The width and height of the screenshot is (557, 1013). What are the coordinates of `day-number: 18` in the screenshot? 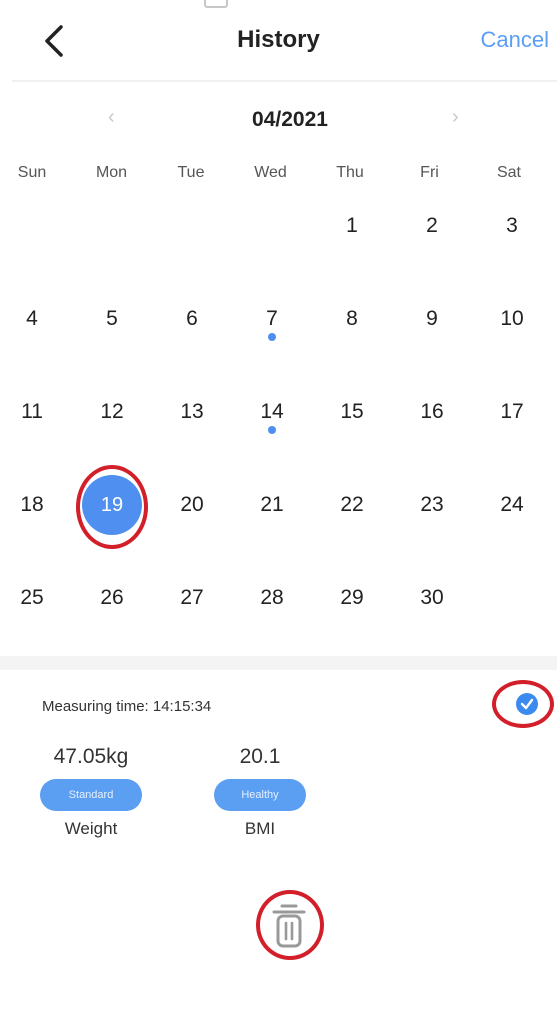 It's located at (32, 504).